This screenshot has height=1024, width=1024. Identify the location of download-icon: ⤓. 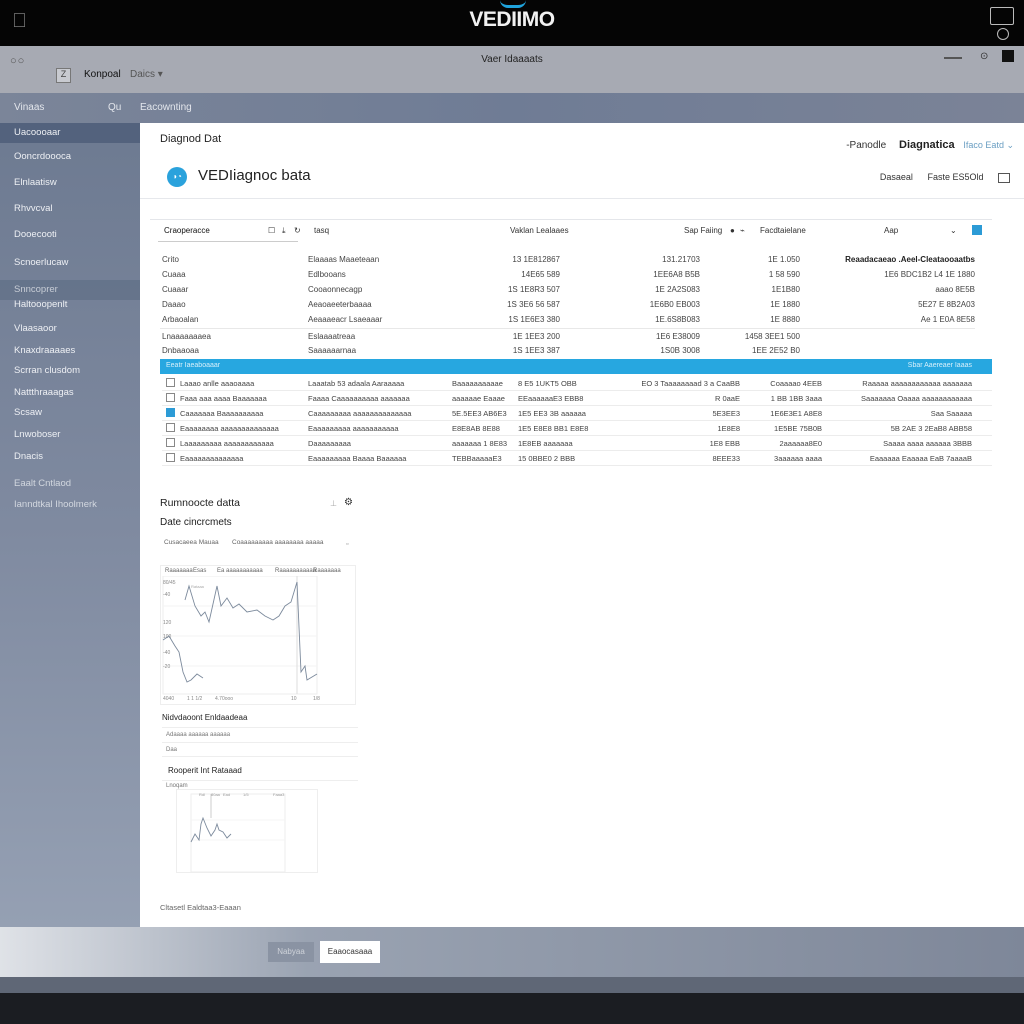
(284, 231).